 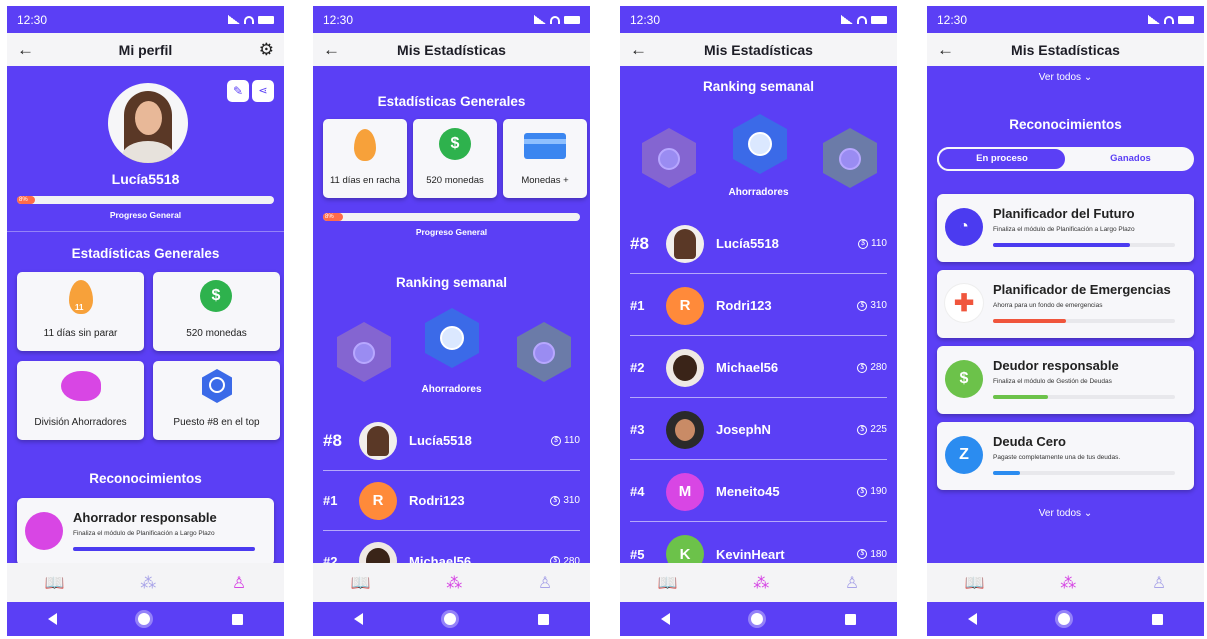 What do you see at coordinates (238, 91) in the screenshot?
I see `edit-button: ✎` at bounding box center [238, 91].